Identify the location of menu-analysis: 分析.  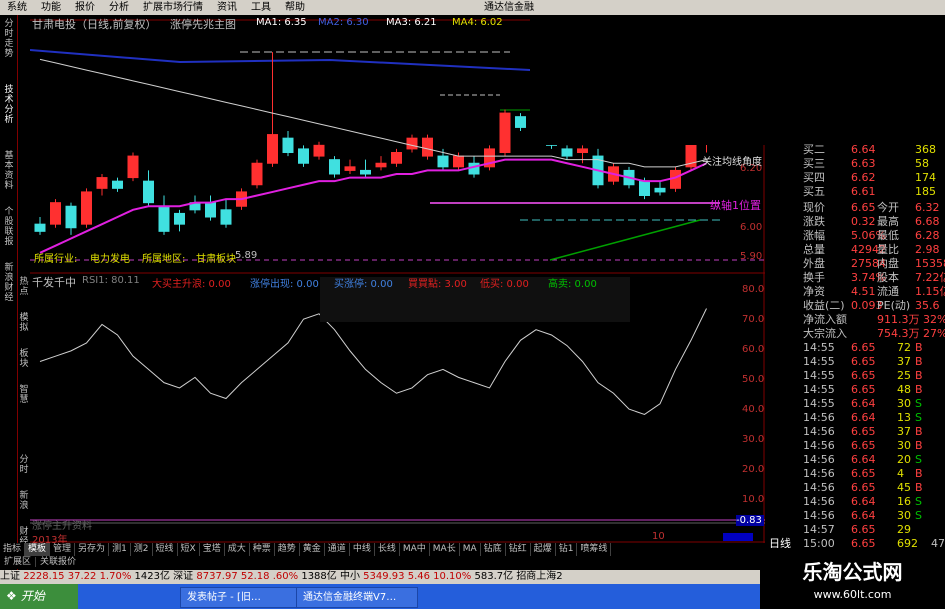
(119, 7).